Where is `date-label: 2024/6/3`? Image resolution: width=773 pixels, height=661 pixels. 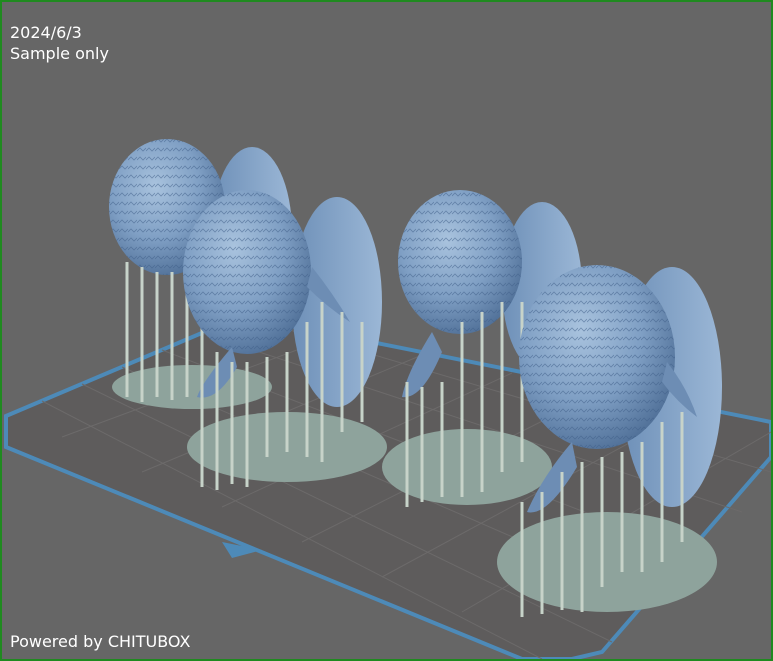
date-label: 2024/6/3 is located at coordinates (46, 32).